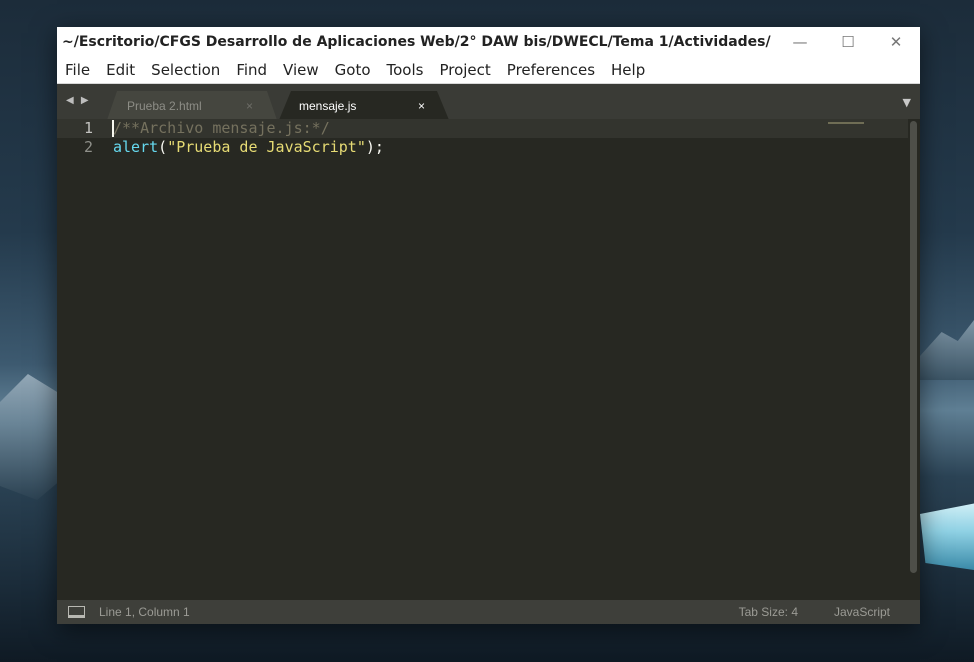  What do you see at coordinates (846, 123) in the screenshot?
I see `minimap` at bounding box center [846, 123].